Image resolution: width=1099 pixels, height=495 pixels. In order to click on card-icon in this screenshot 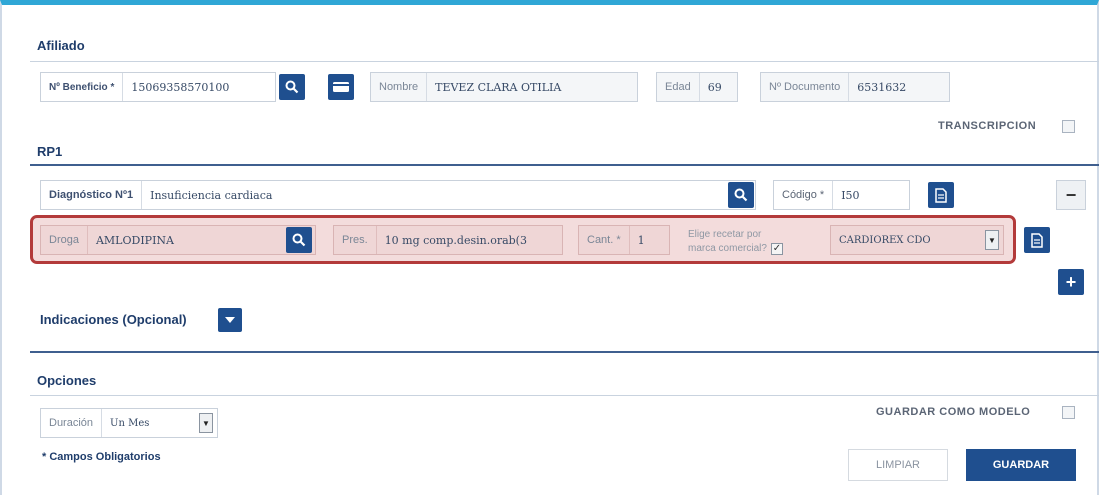, I will do `click(341, 87)`.